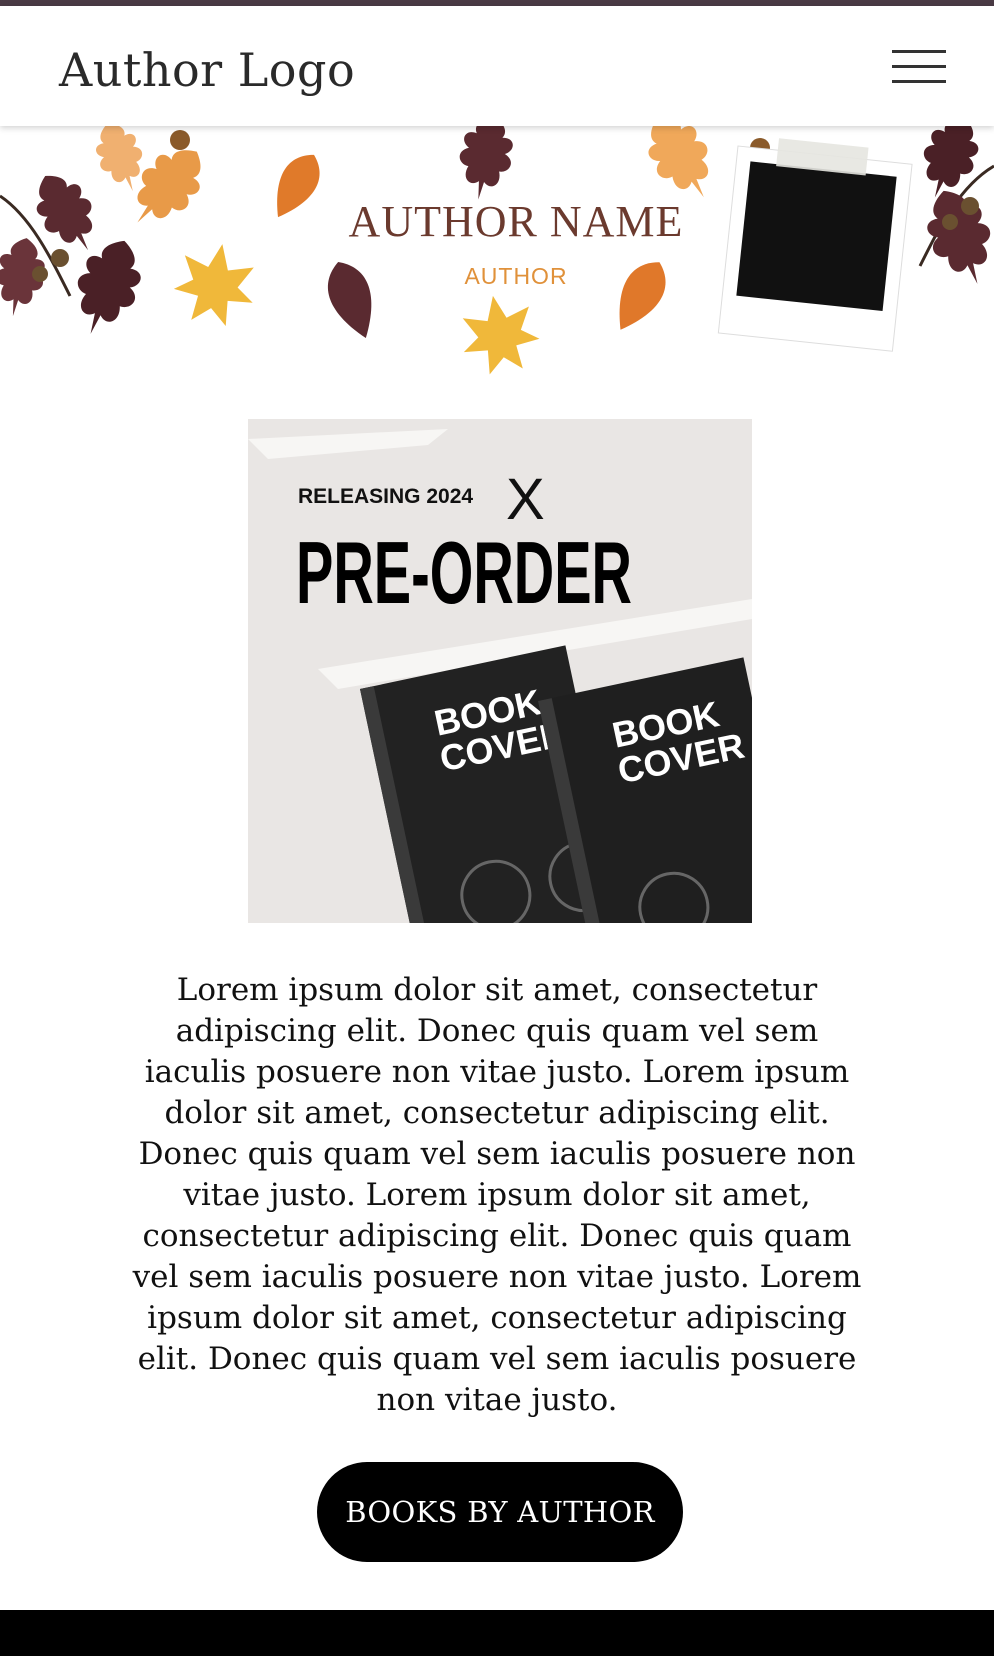  I want to click on promo-headline: PRE-ORDER, so click(464, 572).